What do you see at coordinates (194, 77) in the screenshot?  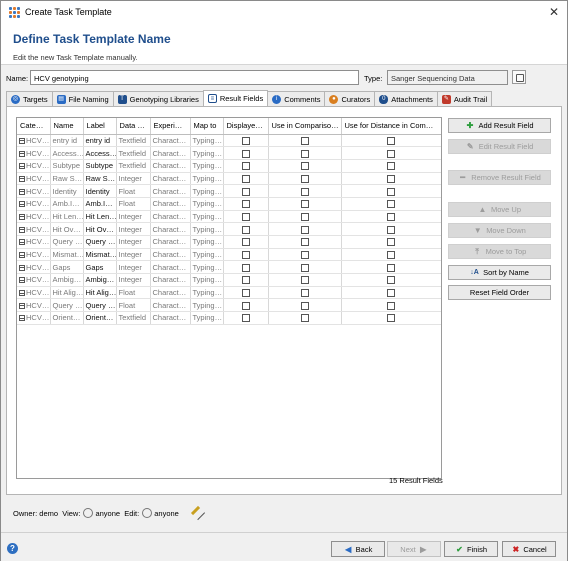 I see `name-input: HCV genotyping` at bounding box center [194, 77].